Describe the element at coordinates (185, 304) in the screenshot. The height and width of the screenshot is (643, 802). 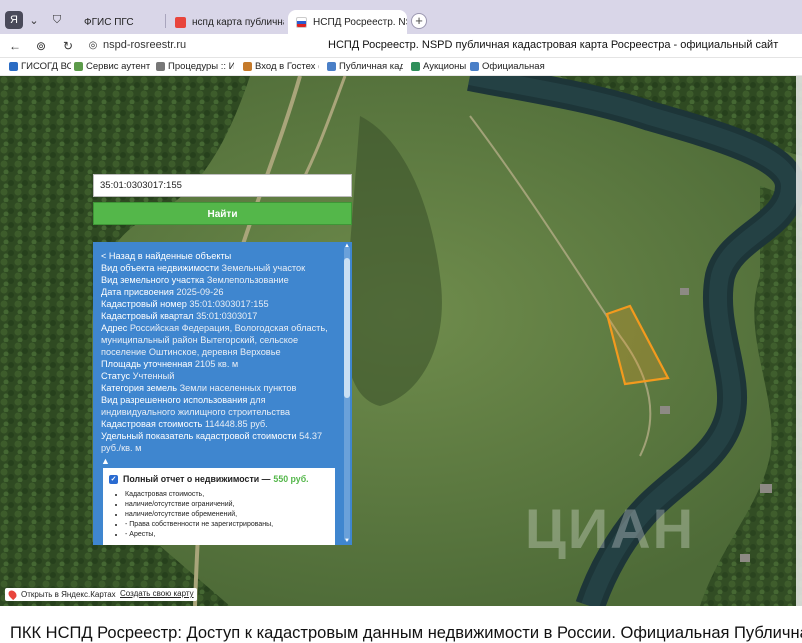
I see `info-row: Кадастровый номер 35:01:0303017:155` at that location.